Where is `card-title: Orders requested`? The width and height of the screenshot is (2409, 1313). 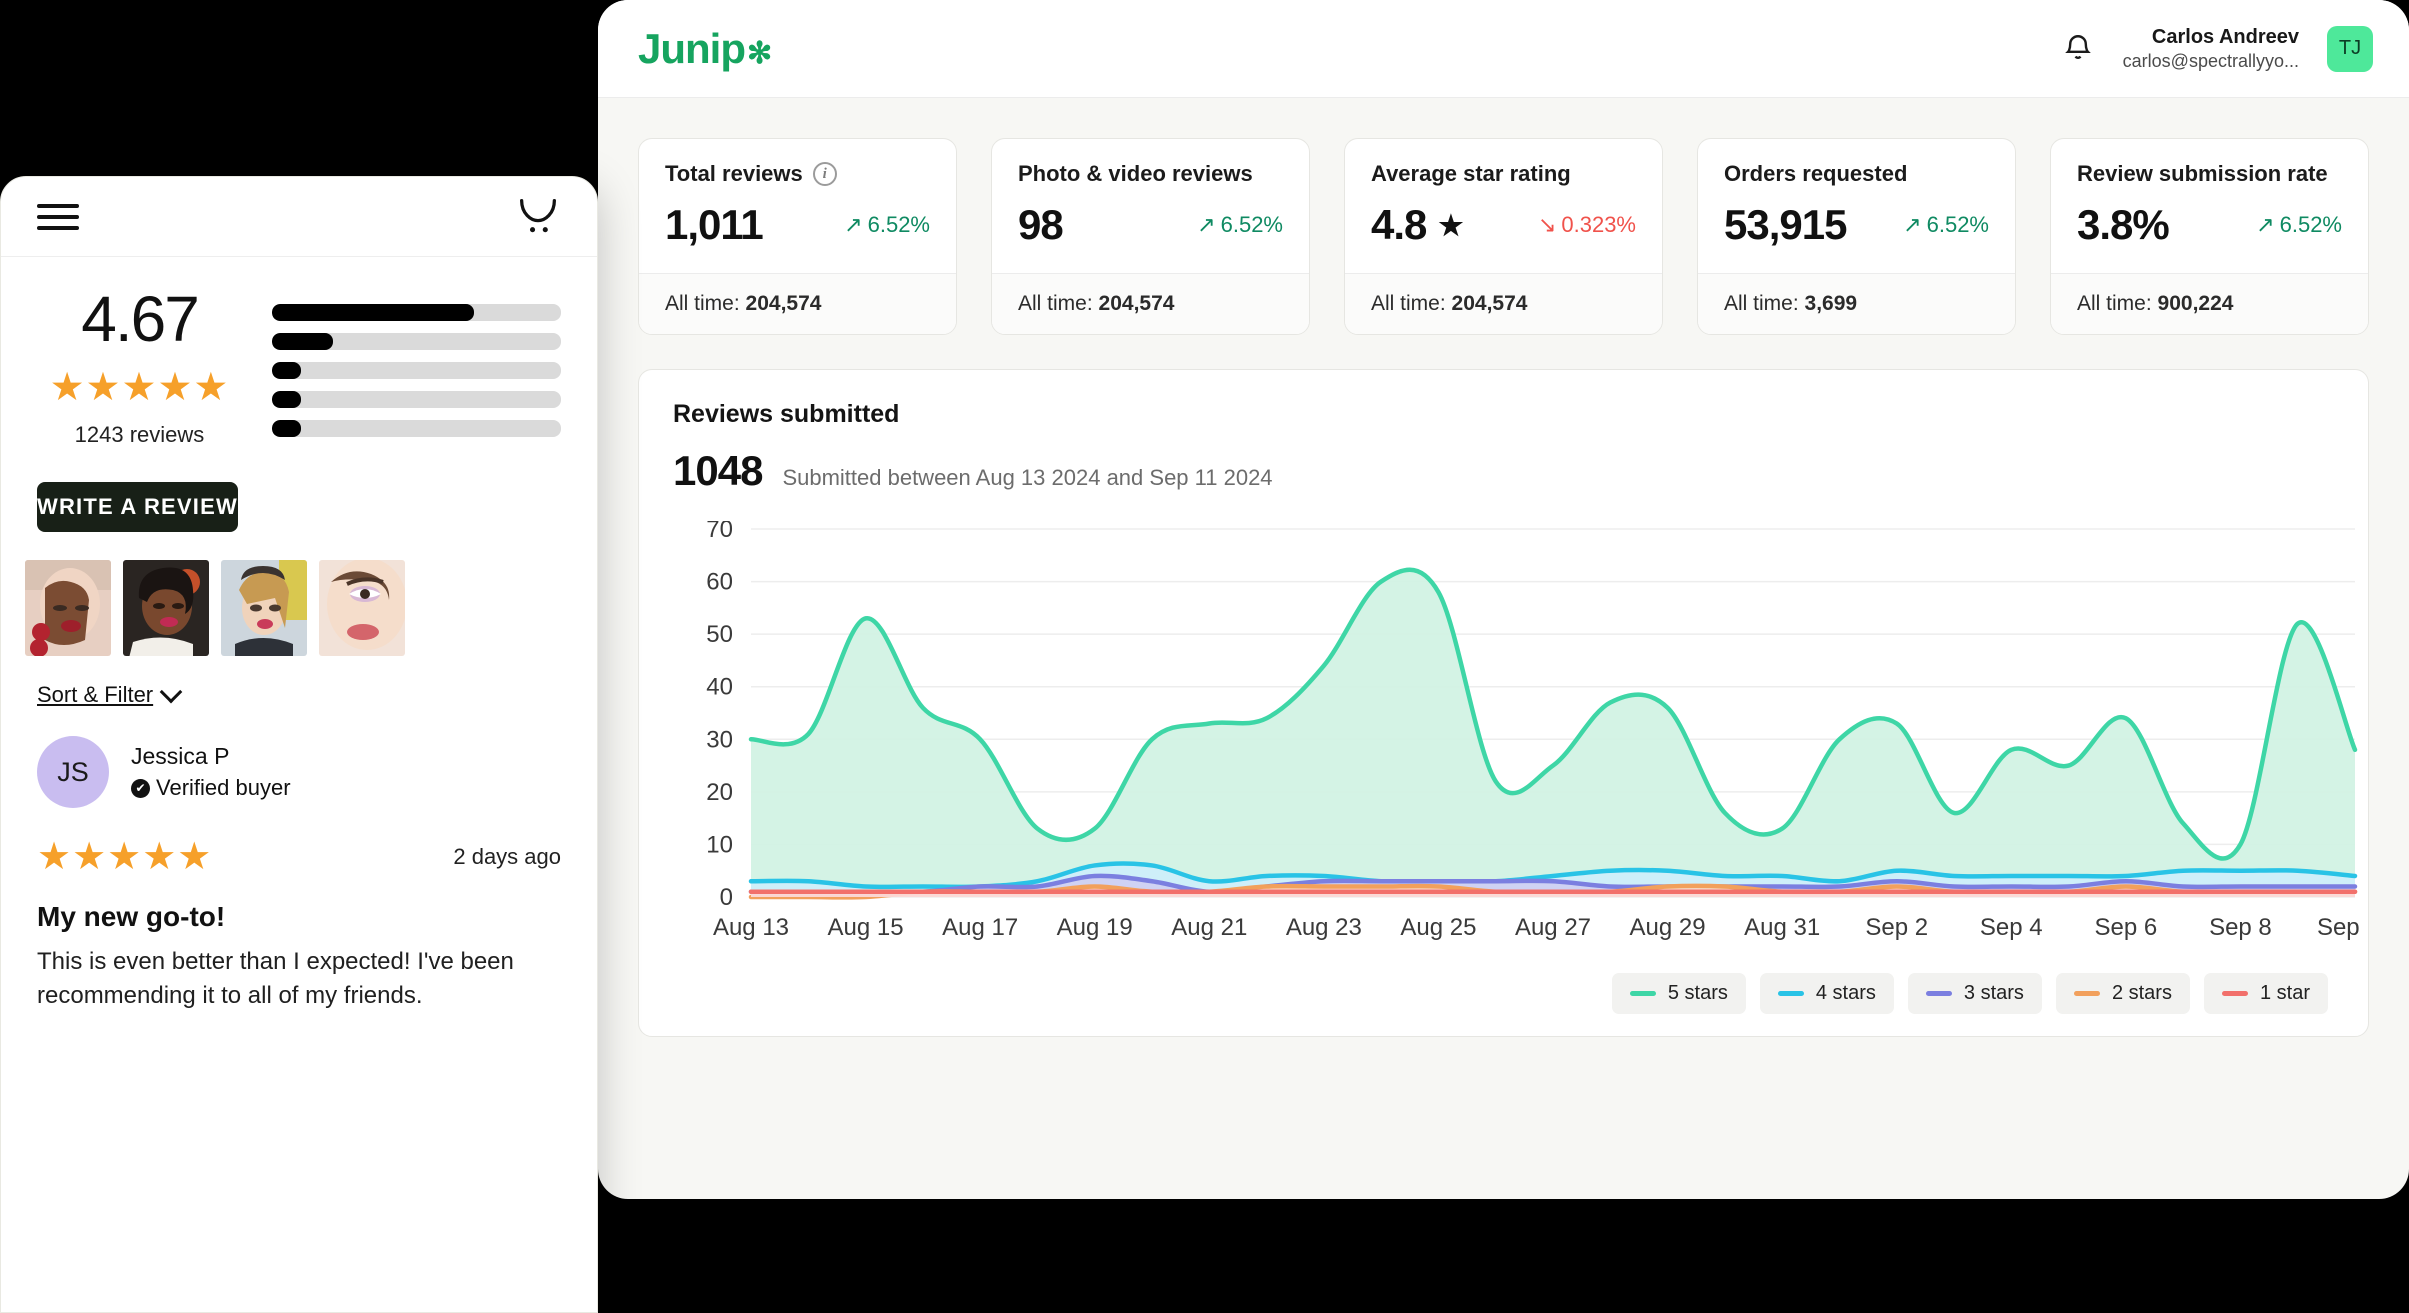 card-title: Orders requested is located at coordinates (1816, 173).